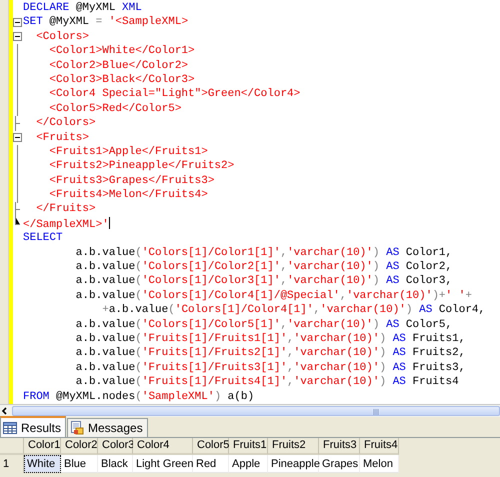 The width and height of the screenshot is (500, 477). Describe the element at coordinates (128, 195) in the screenshot. I see `code-line: <Fruits4>Melon</Fruits4>` at that location.